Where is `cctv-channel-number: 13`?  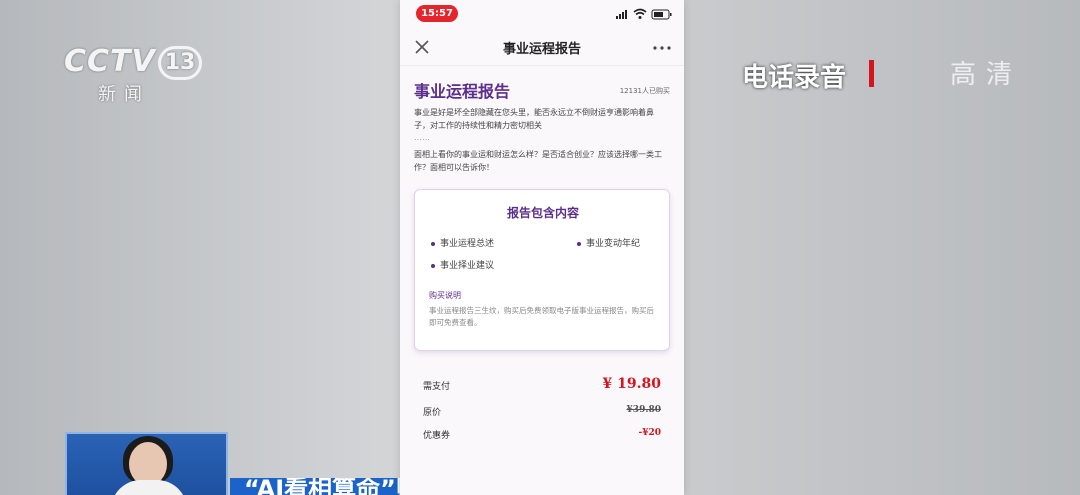 cctv-channel-number: 13 is located at coordinates (180, 63).